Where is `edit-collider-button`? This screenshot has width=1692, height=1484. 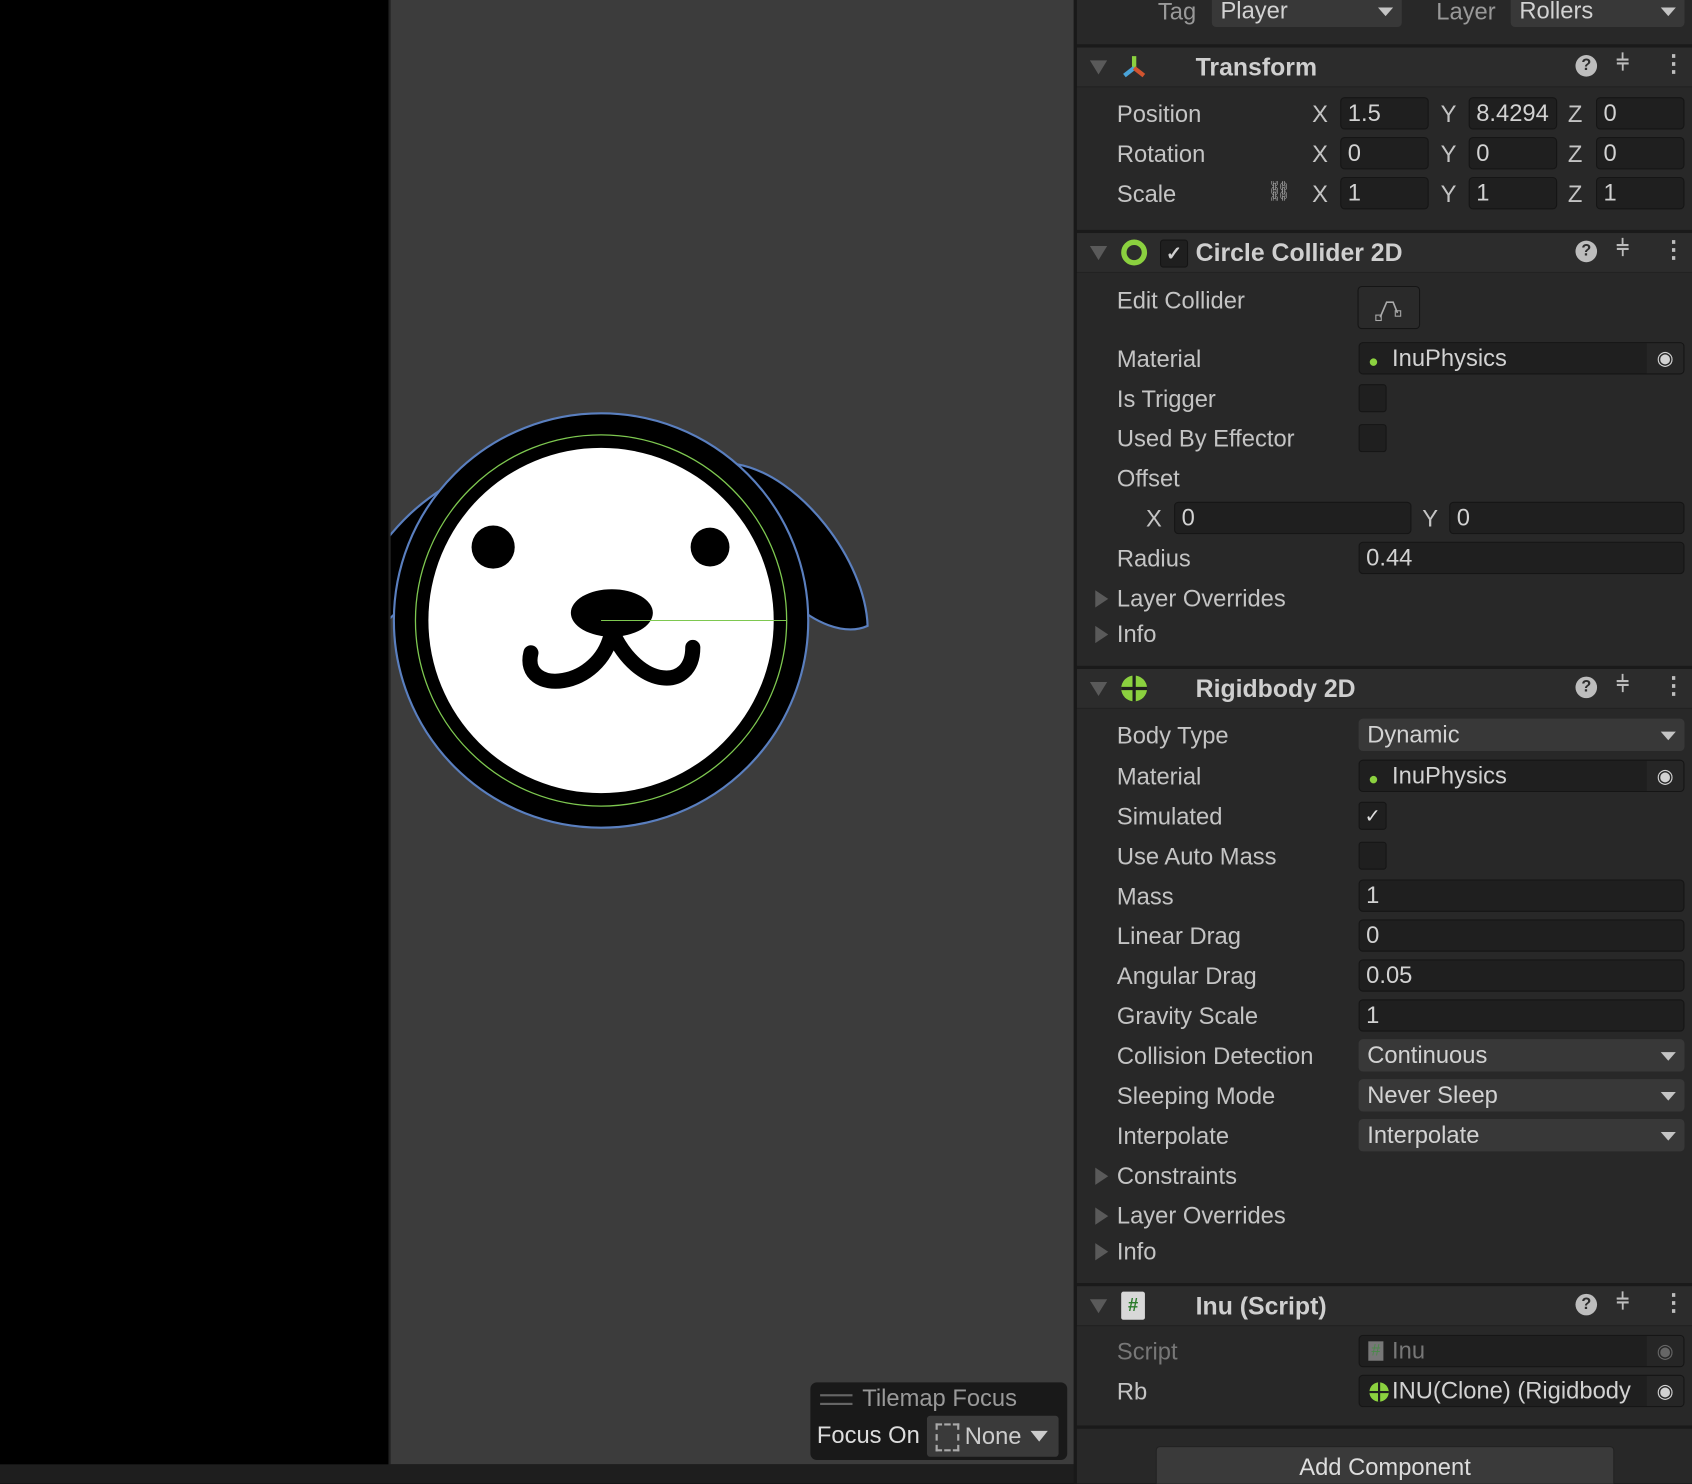 edit-collider-button is located at coordinates (1389, 307).